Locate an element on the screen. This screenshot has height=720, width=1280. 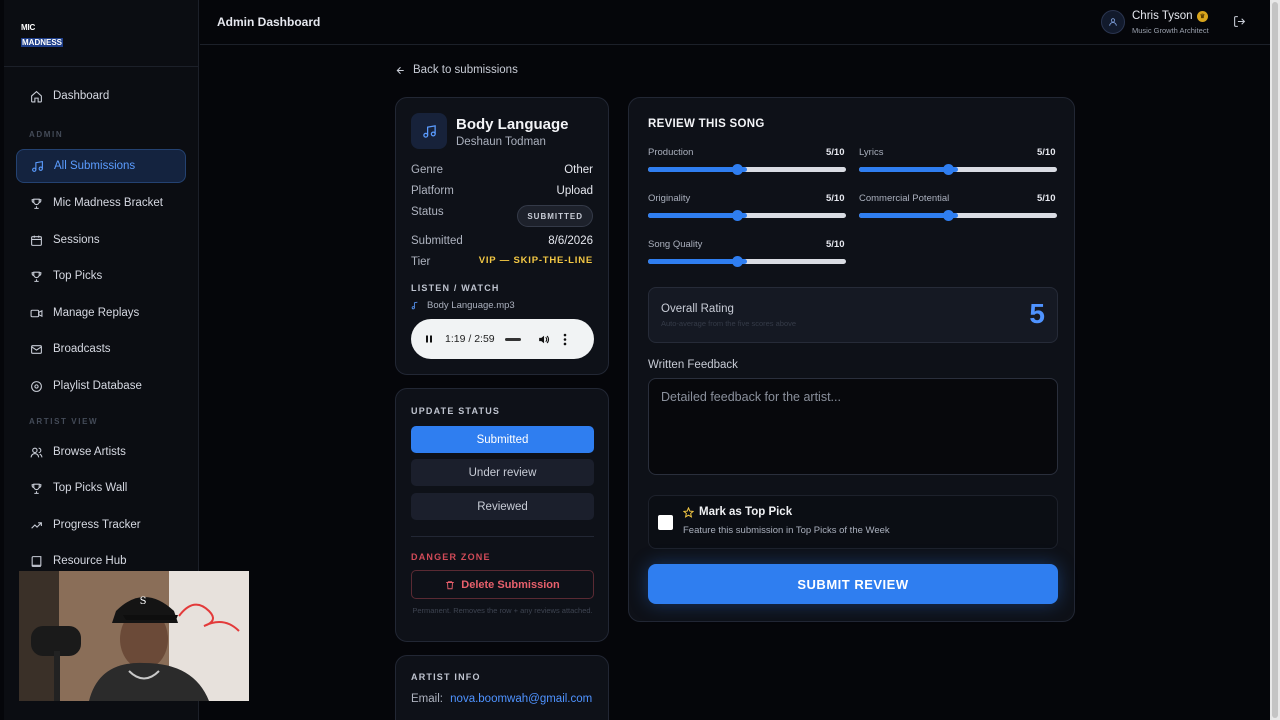
sidebar-item-progress-tracker: Progress Tracker is located at coordinates (101, 525).